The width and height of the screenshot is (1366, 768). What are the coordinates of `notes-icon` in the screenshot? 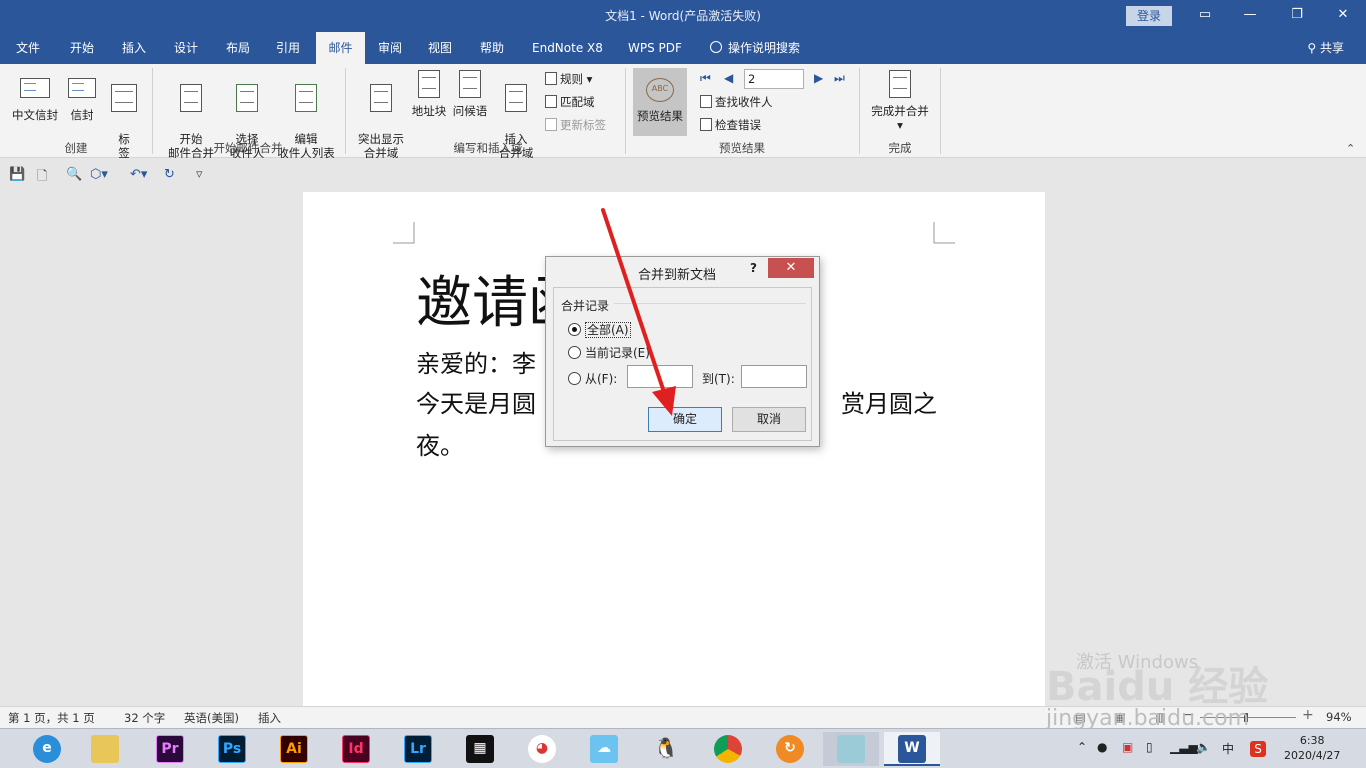 It's located at (851, 749).